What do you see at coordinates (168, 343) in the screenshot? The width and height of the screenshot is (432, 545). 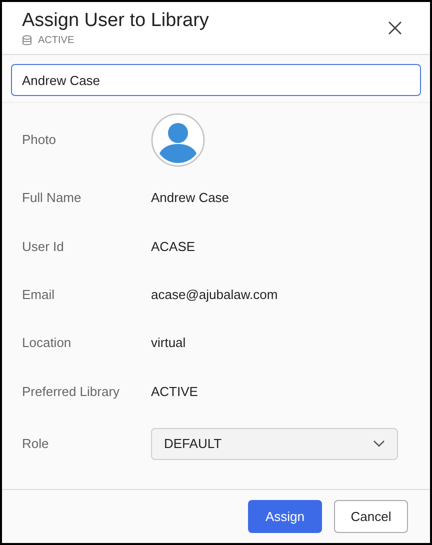 I see `field-value: virtual` at bounding box center [168, 343].